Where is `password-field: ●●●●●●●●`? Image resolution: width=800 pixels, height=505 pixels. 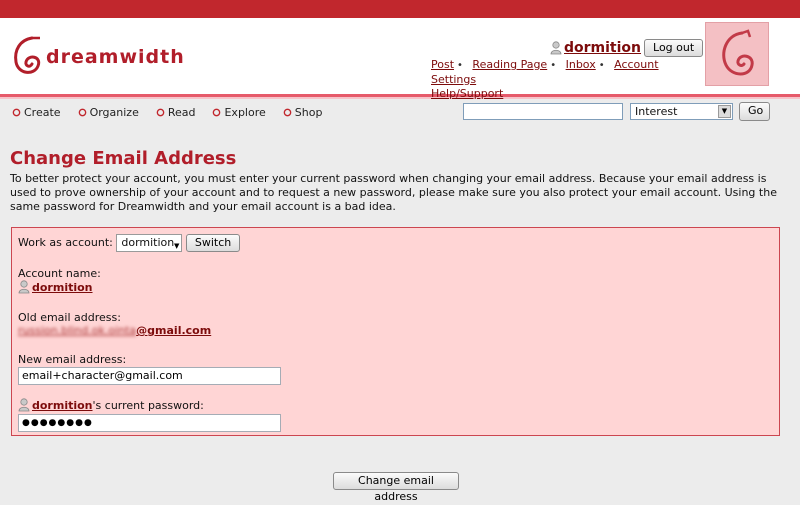 password-field: ●●●●●●●● is located at coordinates (149, 423).